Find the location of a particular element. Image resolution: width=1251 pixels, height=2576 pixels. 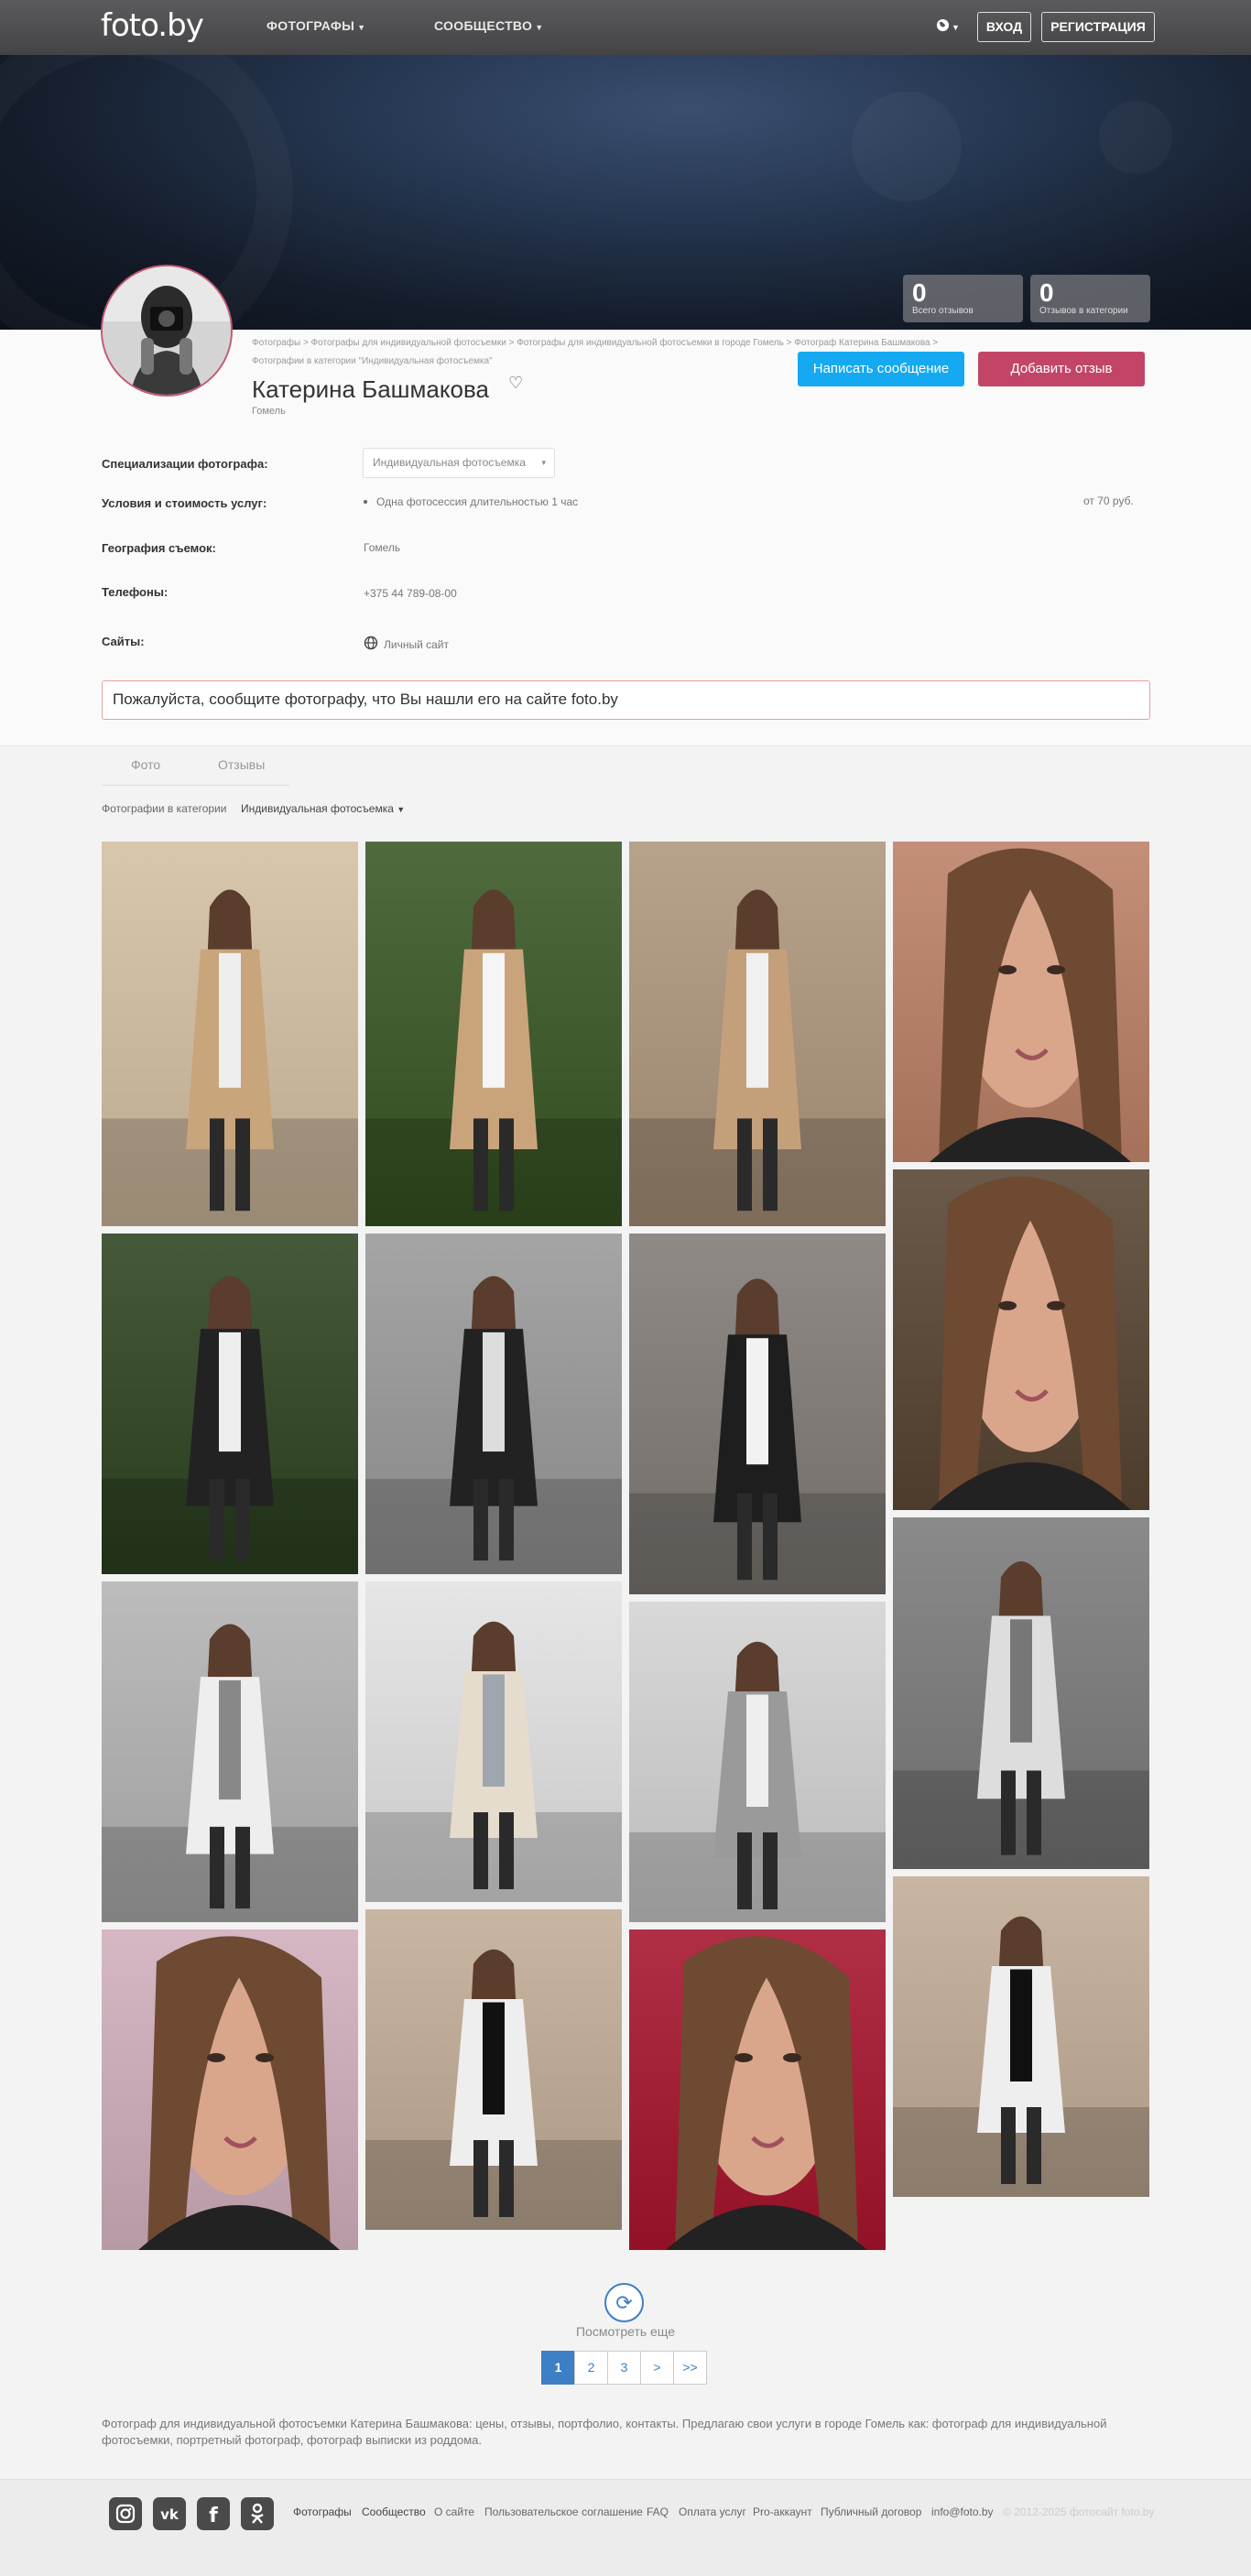

nav-photographers-label: ФОТОГРАФЫ is located at coordinates (311, 25).